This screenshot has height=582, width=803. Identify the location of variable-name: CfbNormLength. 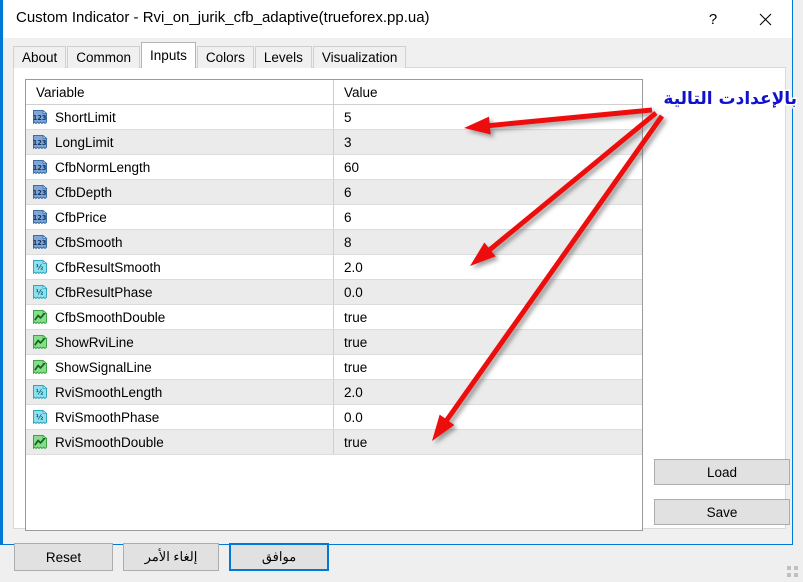
(103, 167).